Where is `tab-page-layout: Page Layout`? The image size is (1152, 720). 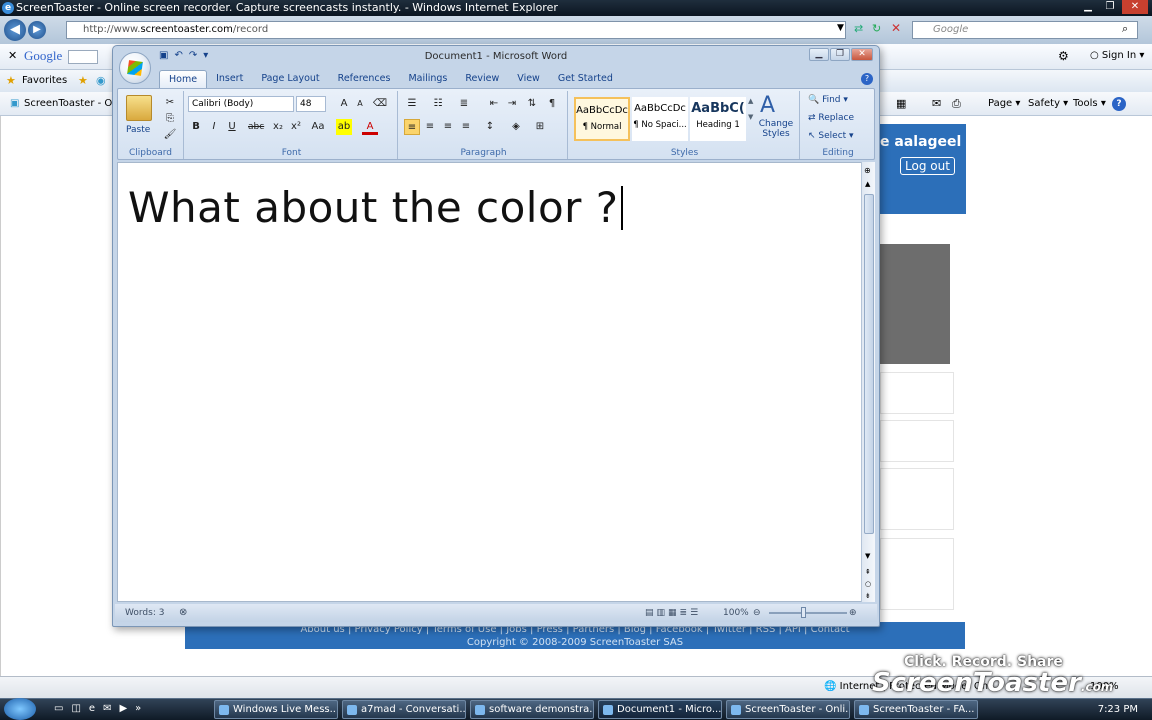 tab-page-layout: Page Layout is located at coordinates (290, 79).